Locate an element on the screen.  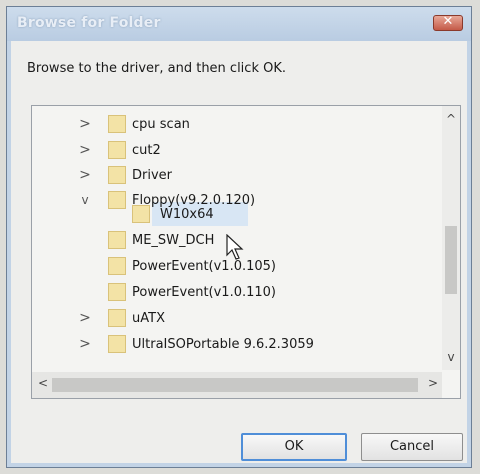
mouse-cursor-icon is located at coordinates (235, 247).